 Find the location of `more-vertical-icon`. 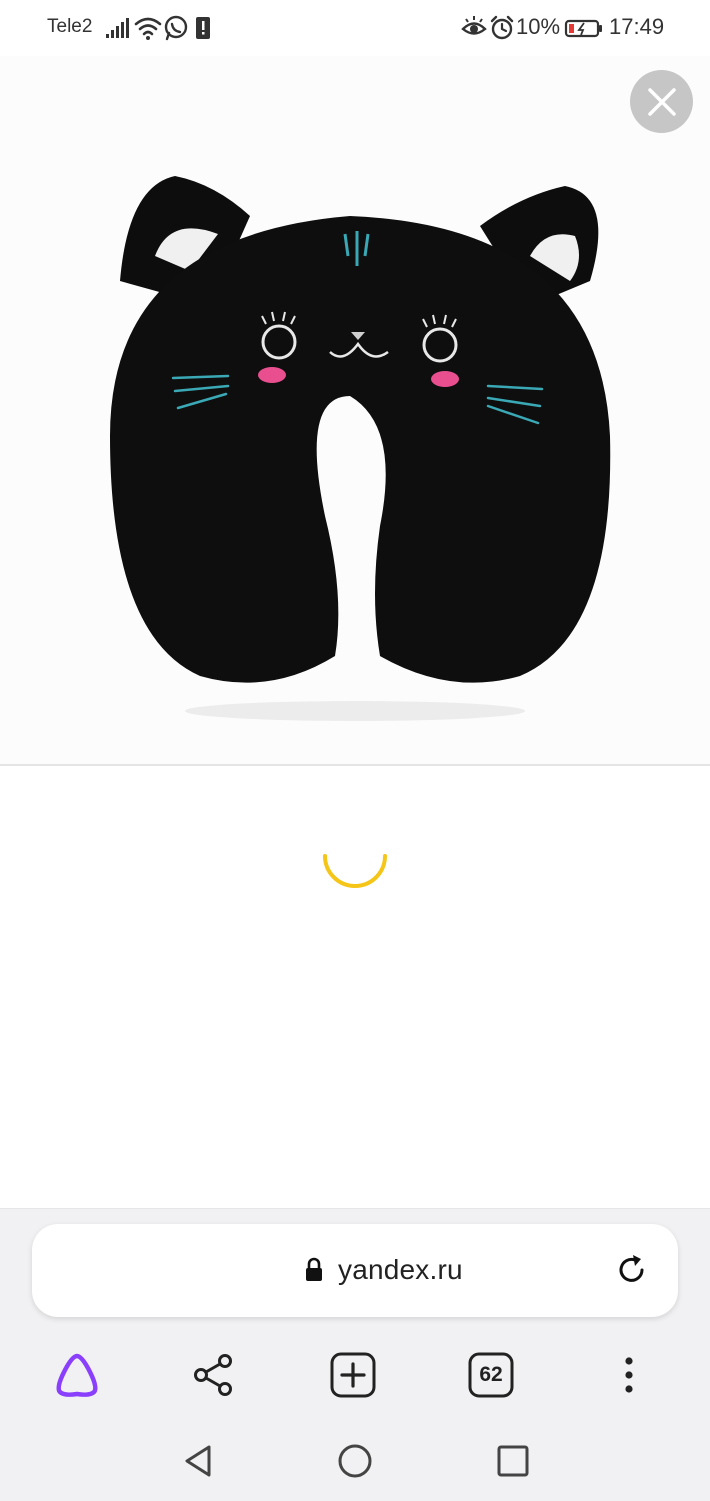

more-vertical-icon is located at coordinates (629, 1375).